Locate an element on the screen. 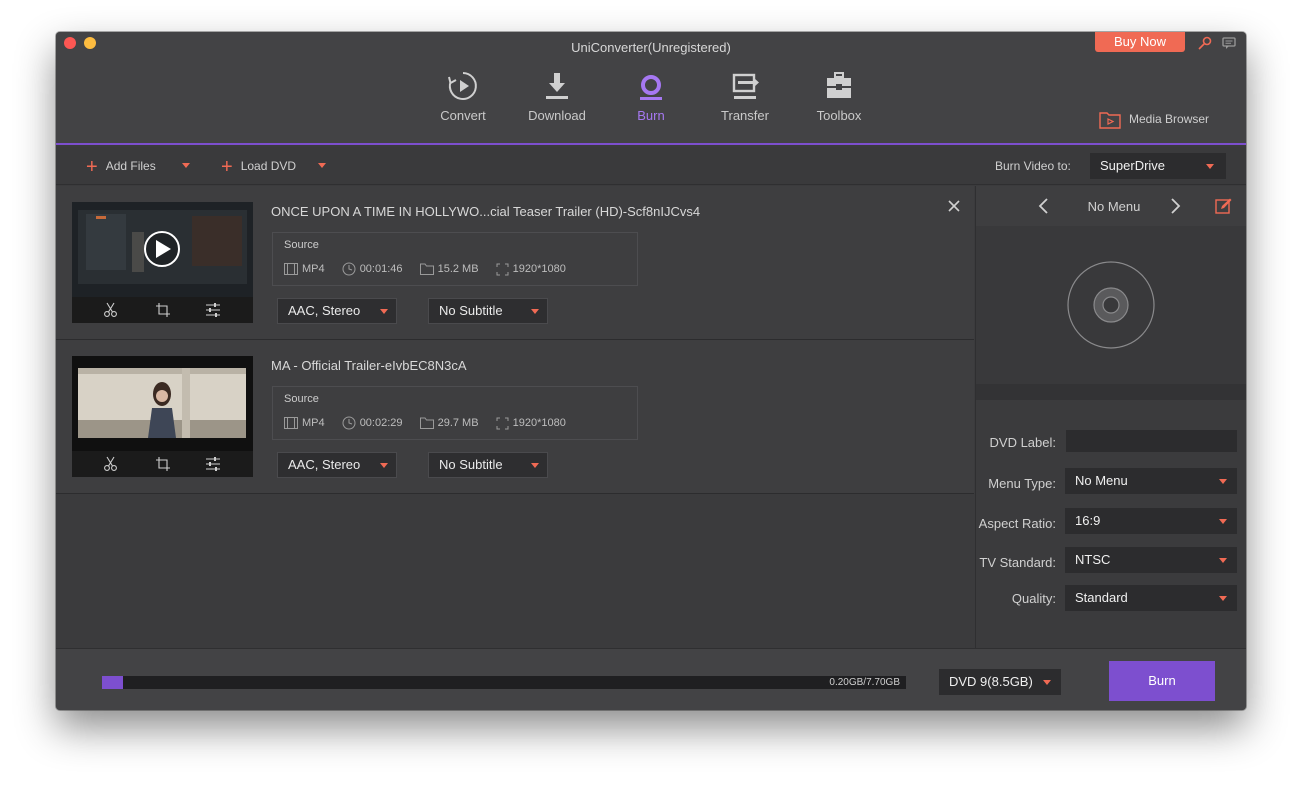 Image resolution: width=1302 pixels, height=790 pixels. add-files-dropdown is located at coordinates (186, 165).